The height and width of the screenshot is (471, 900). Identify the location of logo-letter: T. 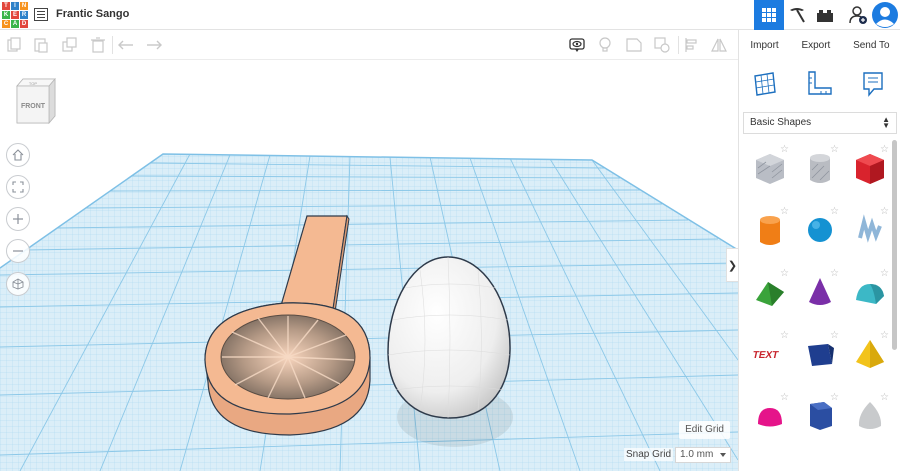
(6, 6).